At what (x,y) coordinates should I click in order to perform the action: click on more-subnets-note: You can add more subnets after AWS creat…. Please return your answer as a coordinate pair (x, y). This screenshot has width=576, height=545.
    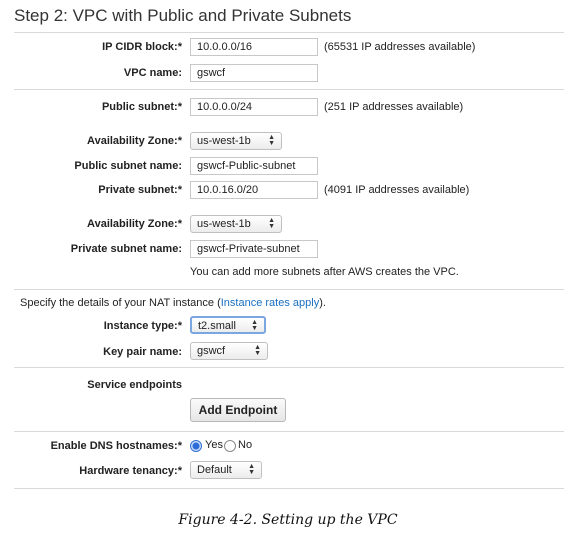
    Looking at the image, I should click on (324, 272).